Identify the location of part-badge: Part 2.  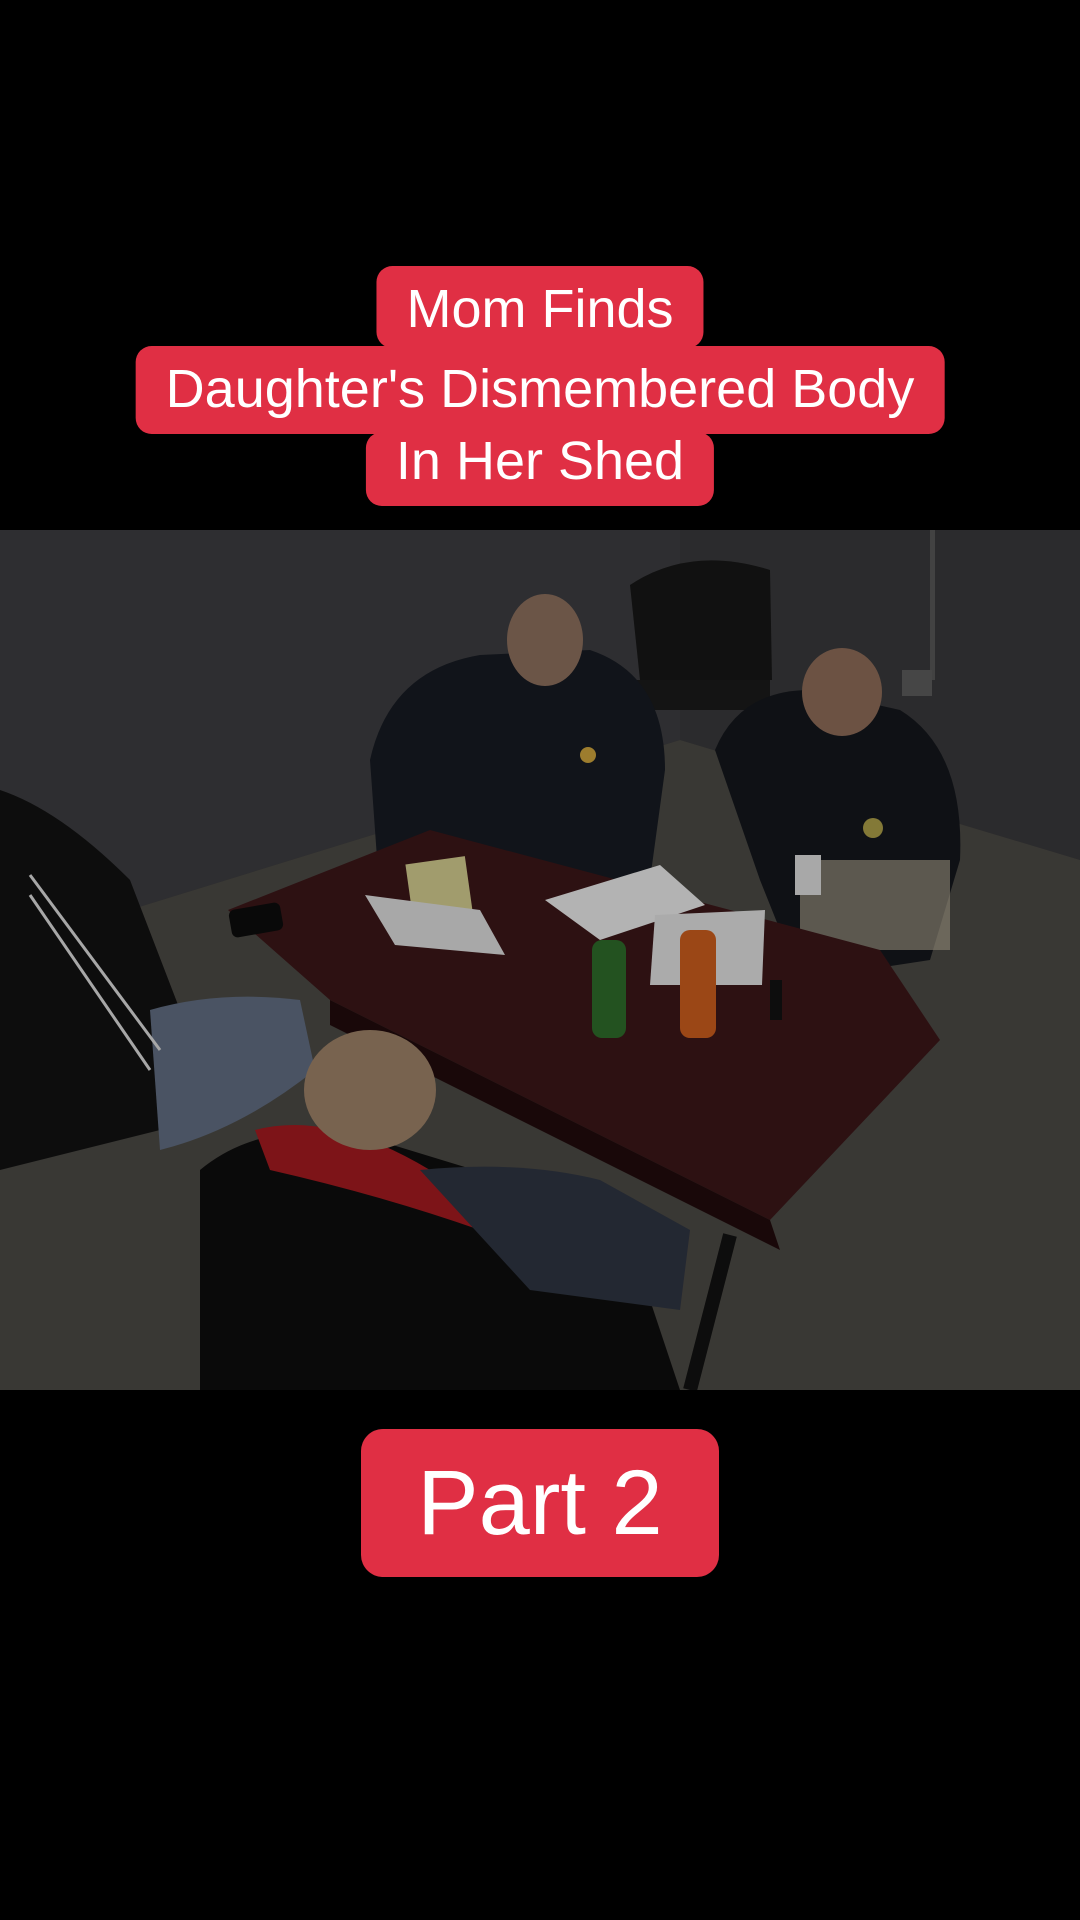
(540, 1503).